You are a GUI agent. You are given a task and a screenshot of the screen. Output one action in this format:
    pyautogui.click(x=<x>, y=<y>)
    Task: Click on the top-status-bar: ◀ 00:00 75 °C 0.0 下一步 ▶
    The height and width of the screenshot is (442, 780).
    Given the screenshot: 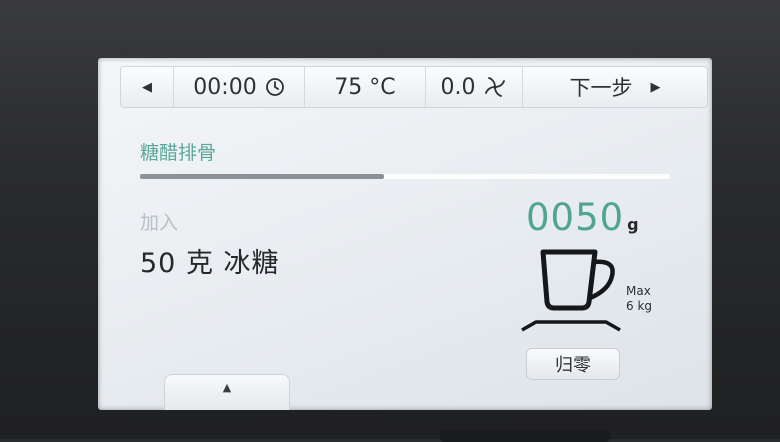 What is the action you would take?
    pyautogui.click(x=414, y=87)
    